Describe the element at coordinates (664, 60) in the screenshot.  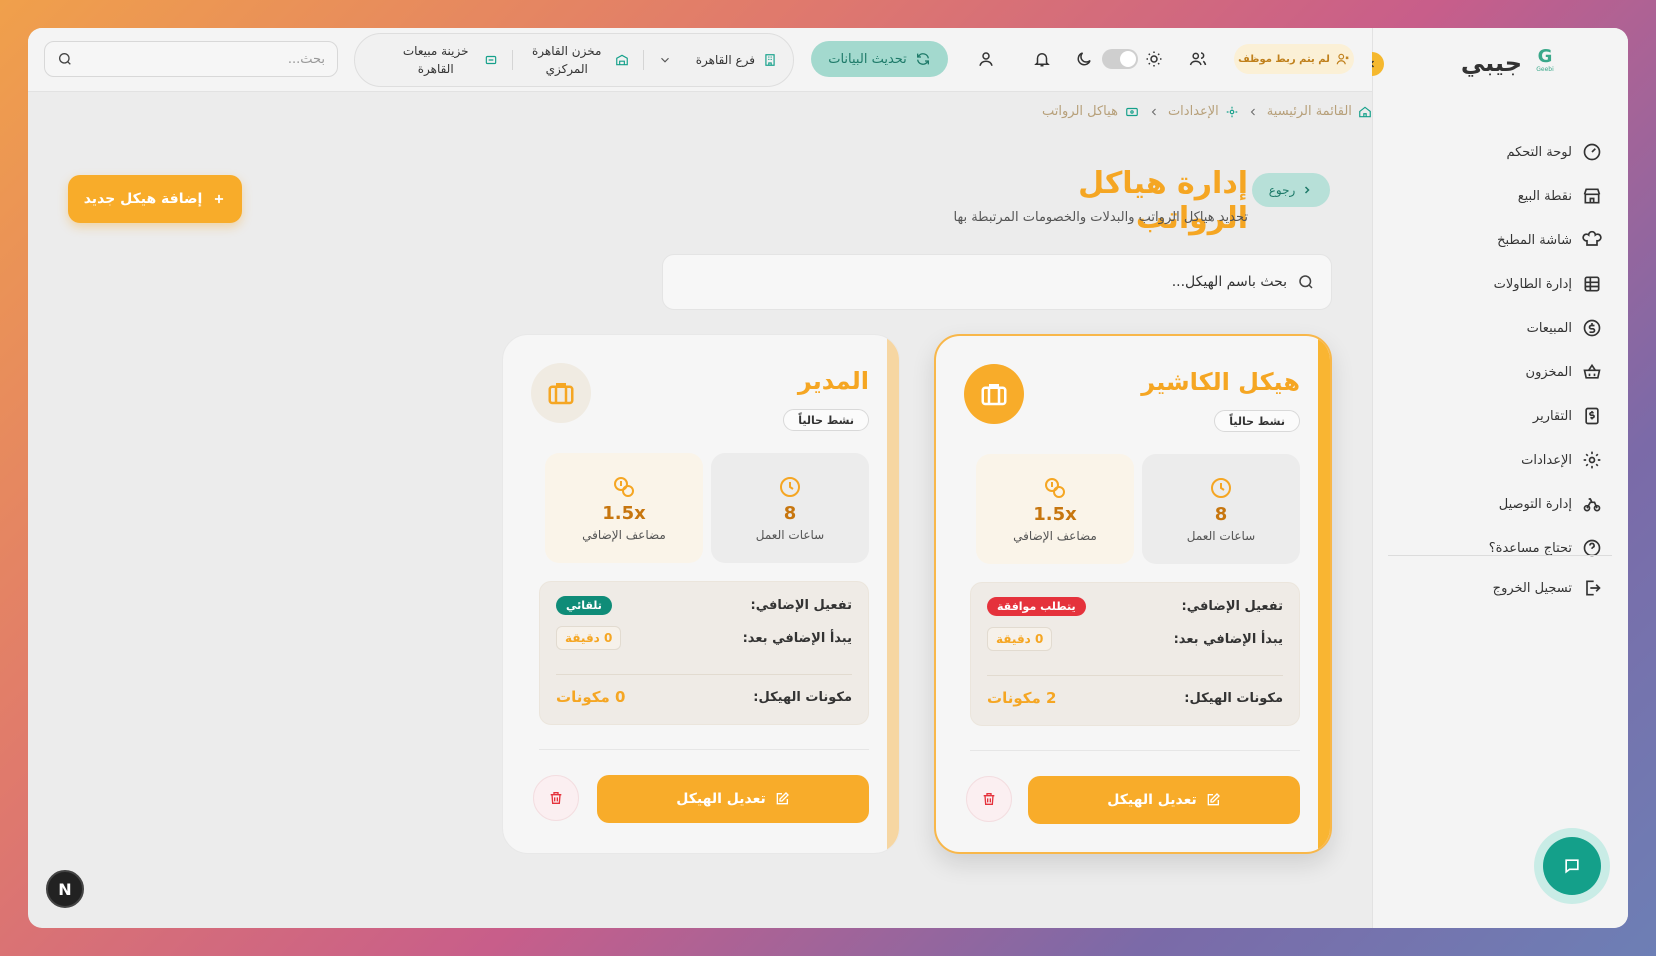
I see `chevron-down-icon` at that location.